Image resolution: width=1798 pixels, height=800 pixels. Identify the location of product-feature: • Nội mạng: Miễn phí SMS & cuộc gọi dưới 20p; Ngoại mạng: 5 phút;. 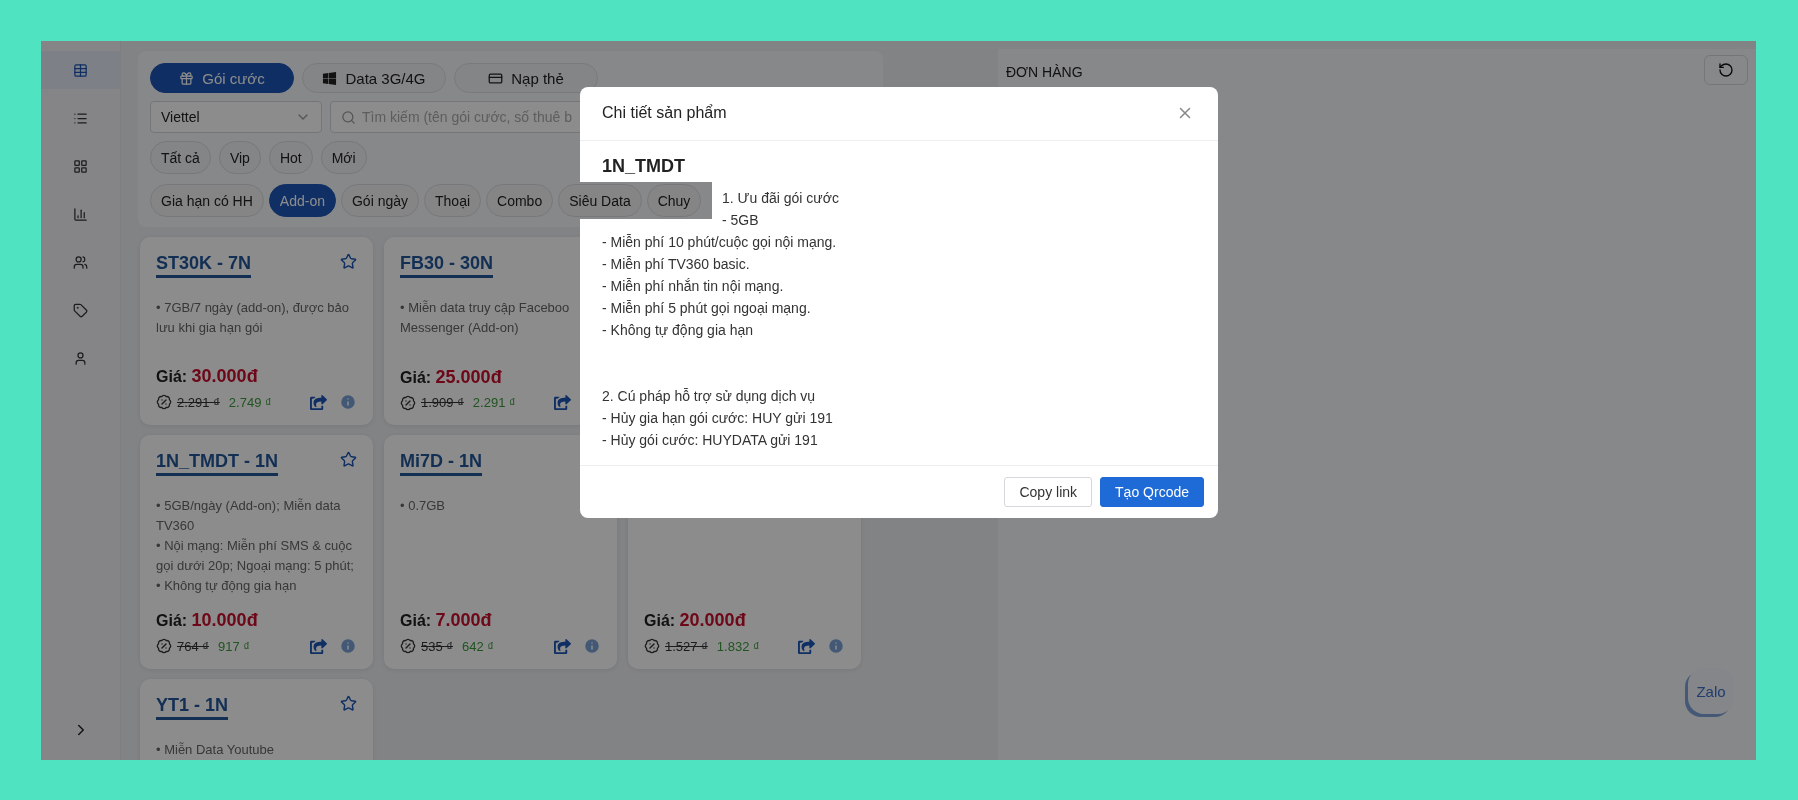
(255, 556).